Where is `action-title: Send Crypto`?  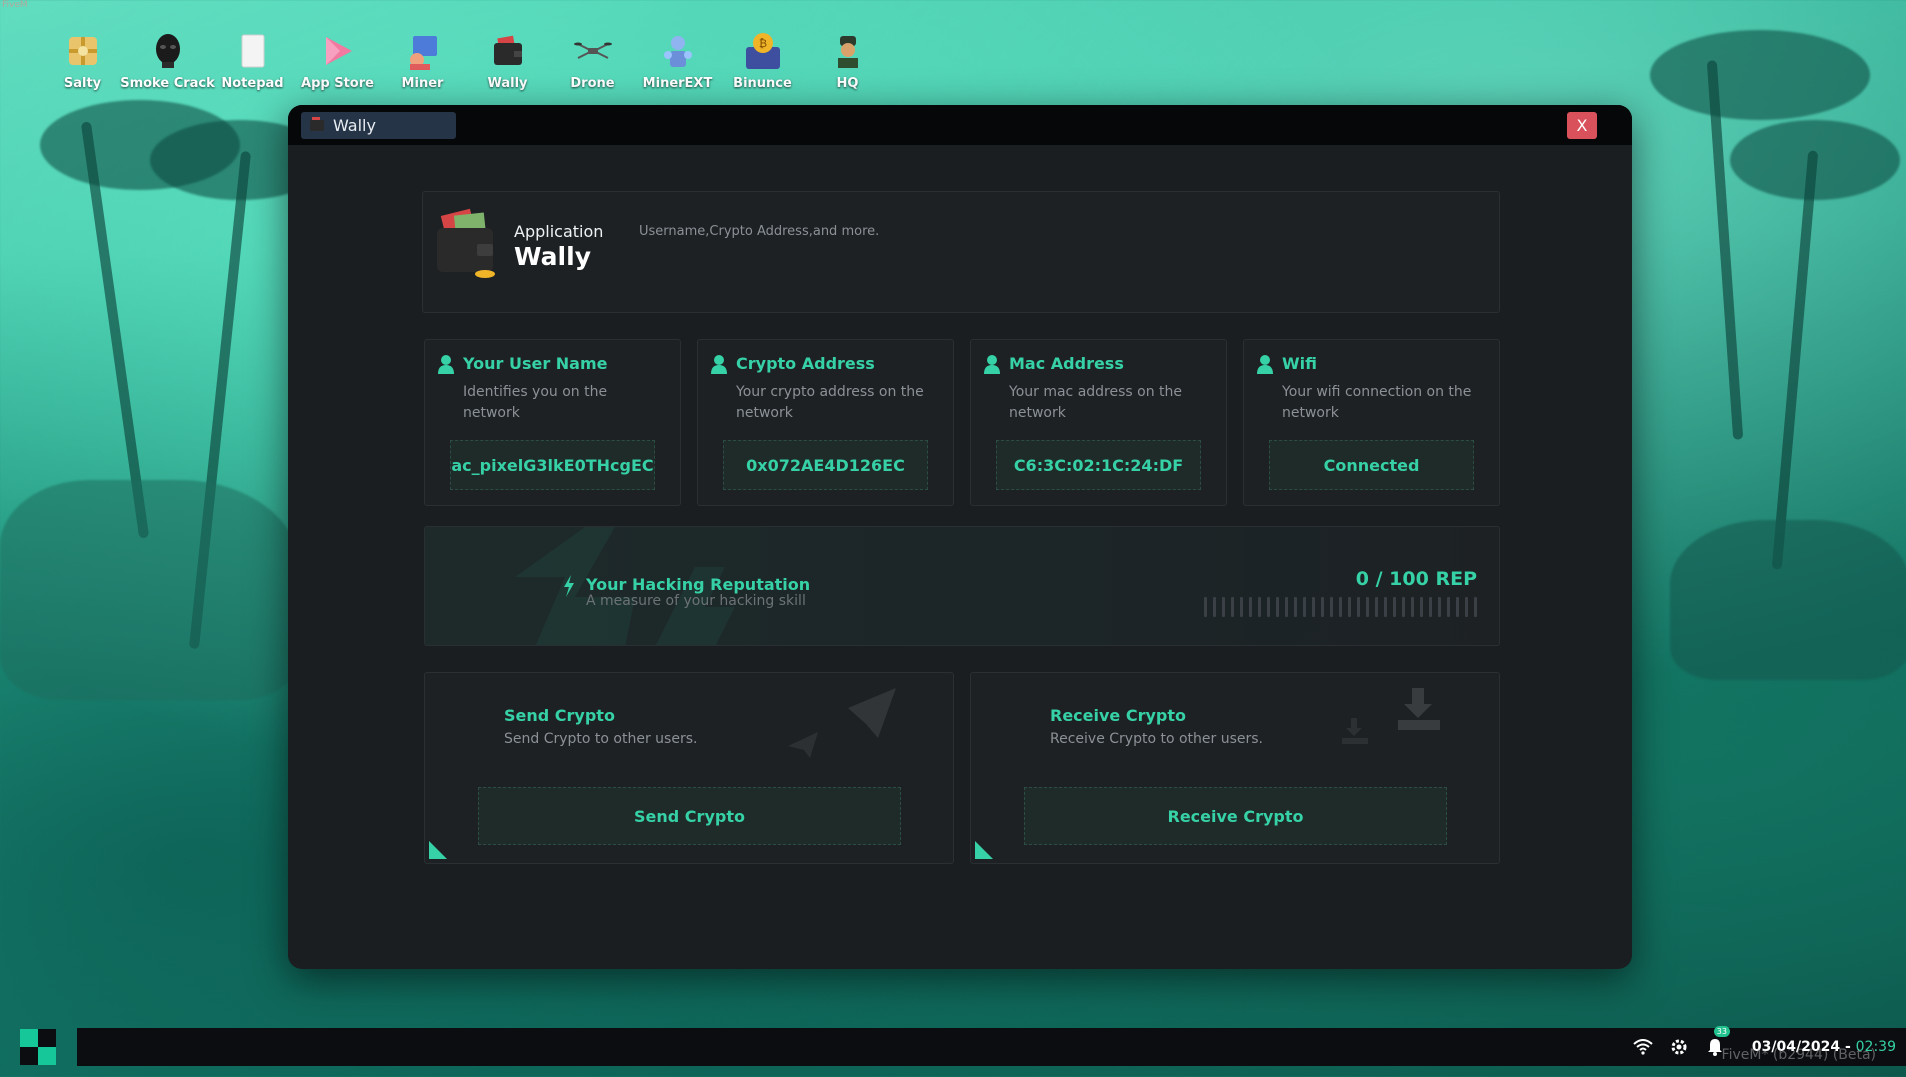
action-title: Send Crypto is located at coordinates (559, 715).